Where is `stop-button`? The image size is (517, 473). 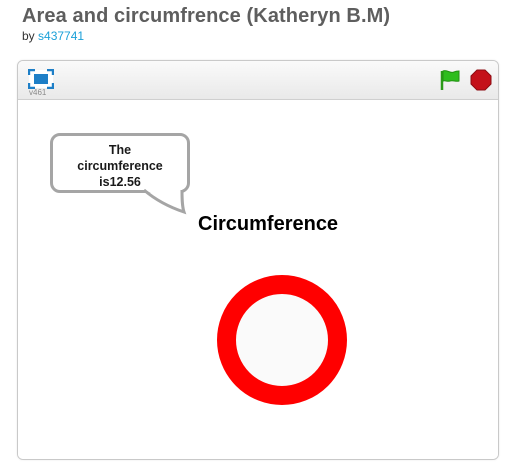 stop-button is located at coordinates (481, 80).